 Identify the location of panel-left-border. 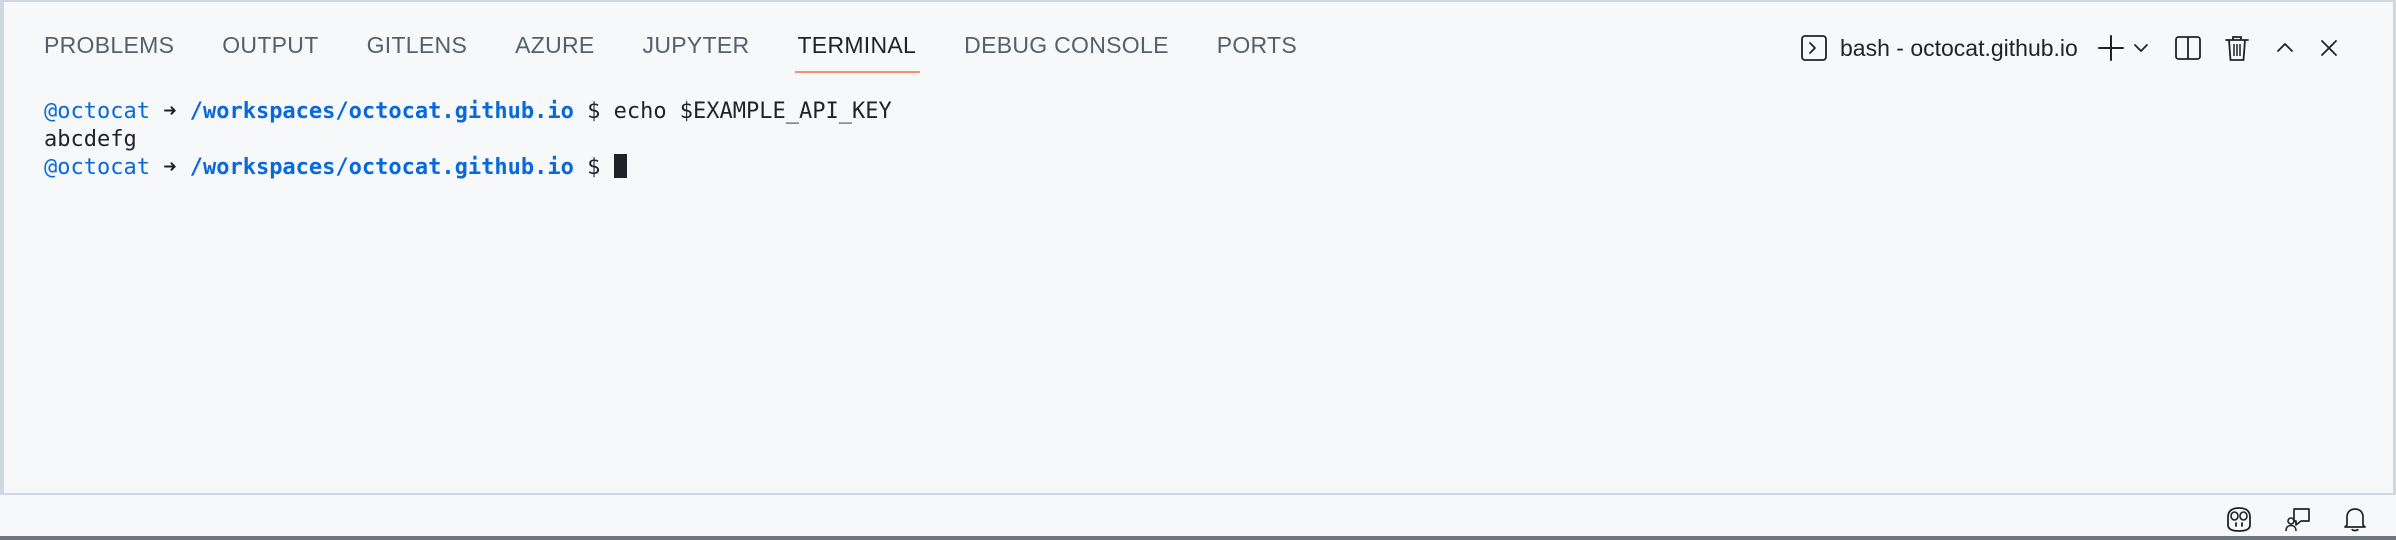
(2, 248).